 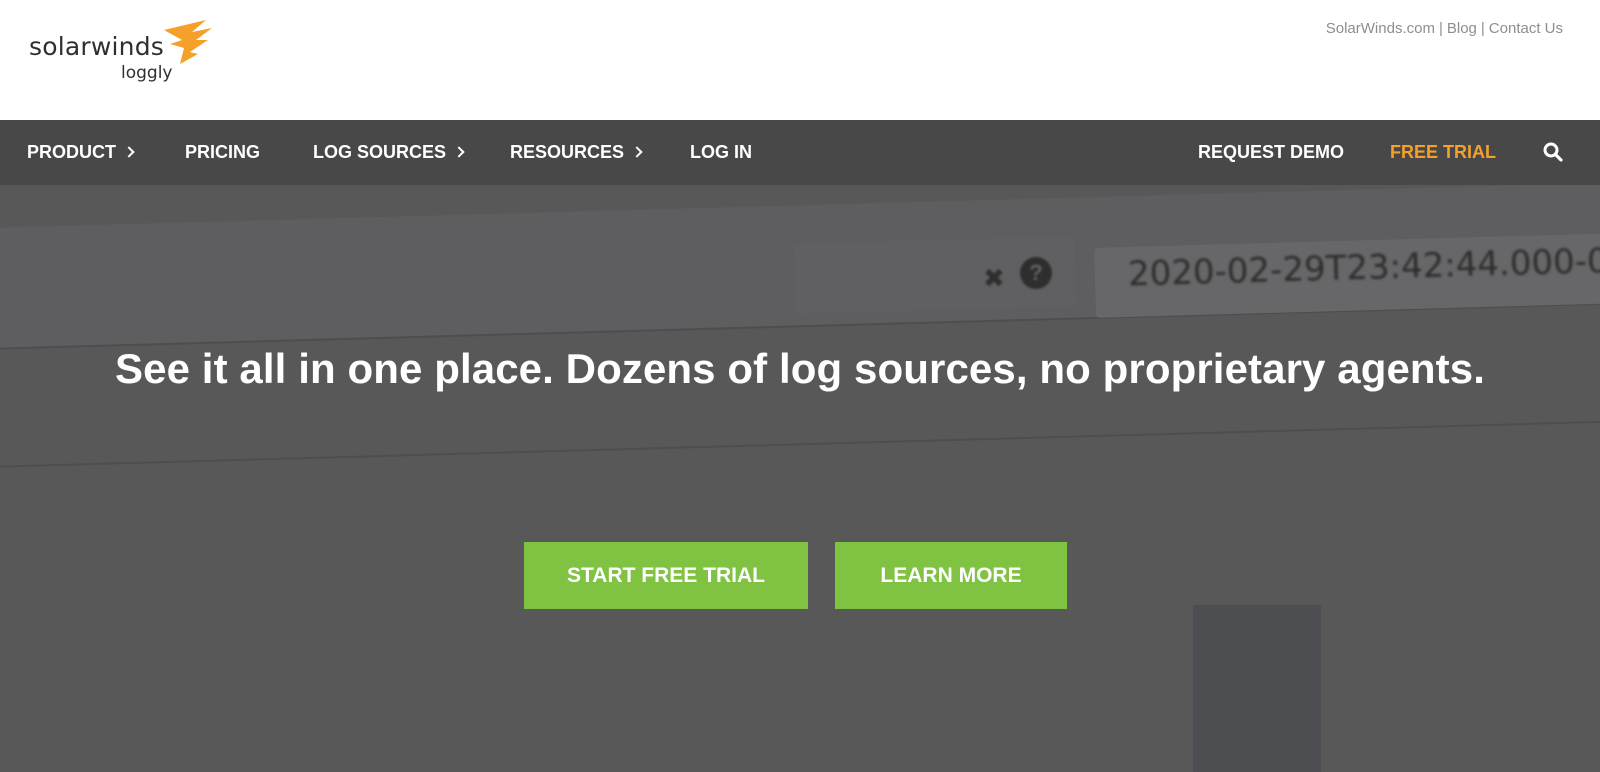 I want to click on nav-log-sources: LOG SOURCES, so click(x=389, y=152).